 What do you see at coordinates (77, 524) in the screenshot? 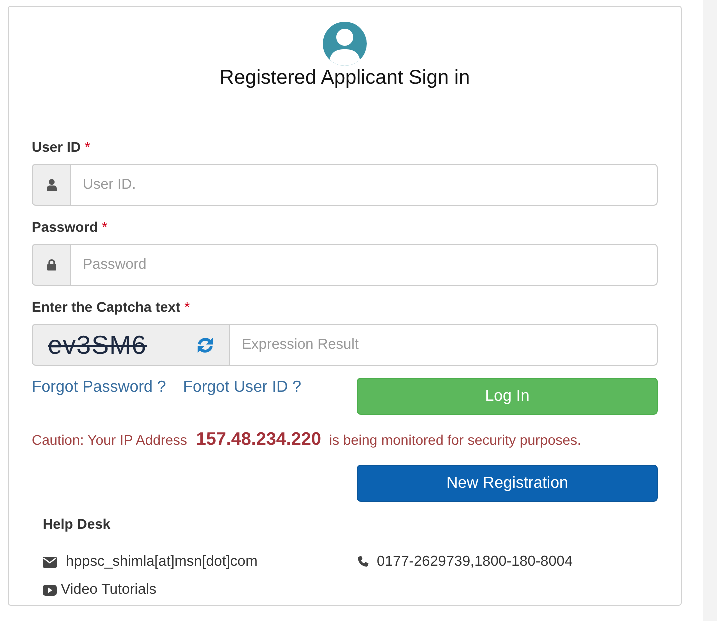
I see `help-desk-title: Help Desk` at bounding box center [77, 524].